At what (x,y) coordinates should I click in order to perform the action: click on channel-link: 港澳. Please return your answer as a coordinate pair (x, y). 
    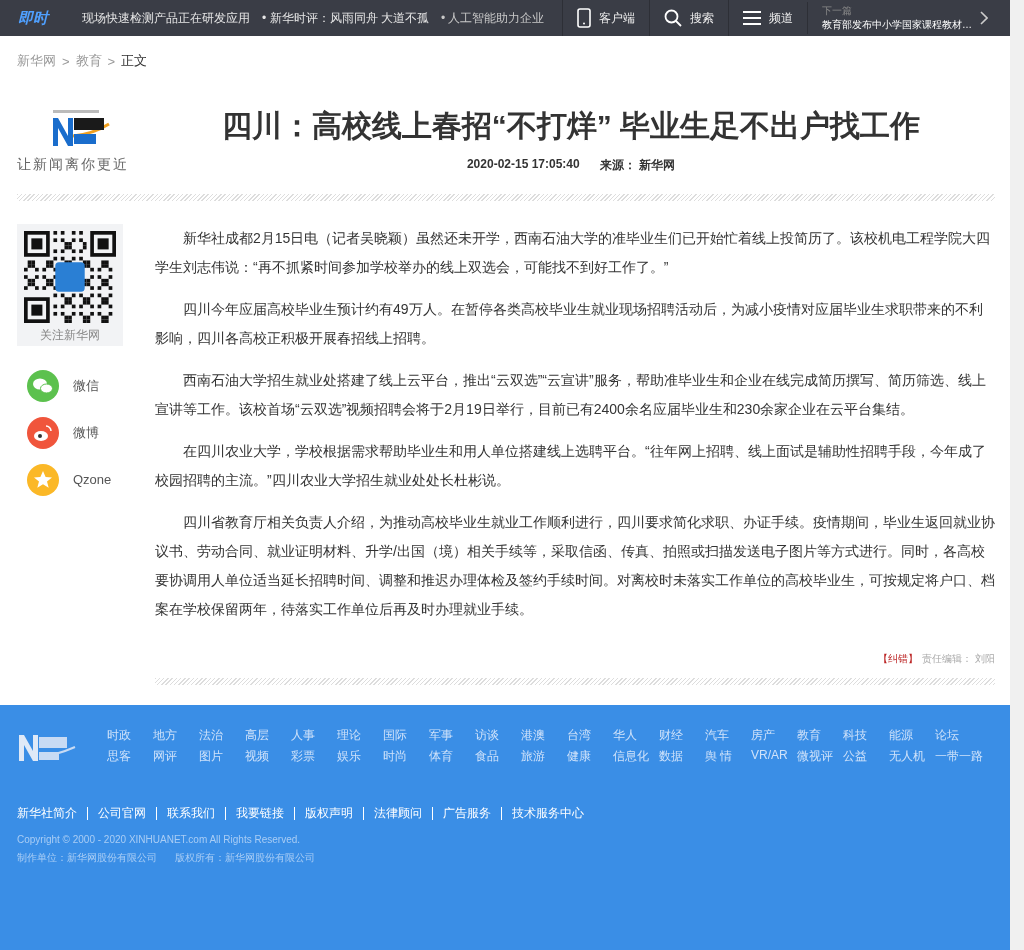
    Looking at the image, I should click on (544, 735).